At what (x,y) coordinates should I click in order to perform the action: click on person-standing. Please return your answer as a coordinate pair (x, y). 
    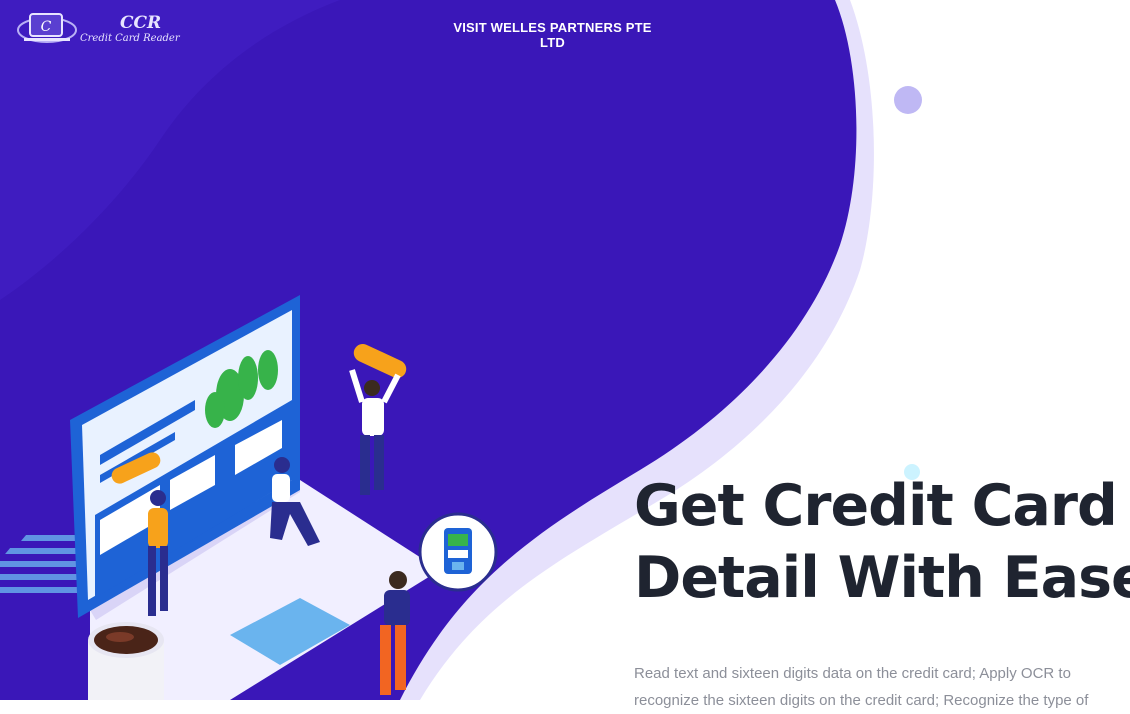
    Looking at the image, I should click on (375, 432).